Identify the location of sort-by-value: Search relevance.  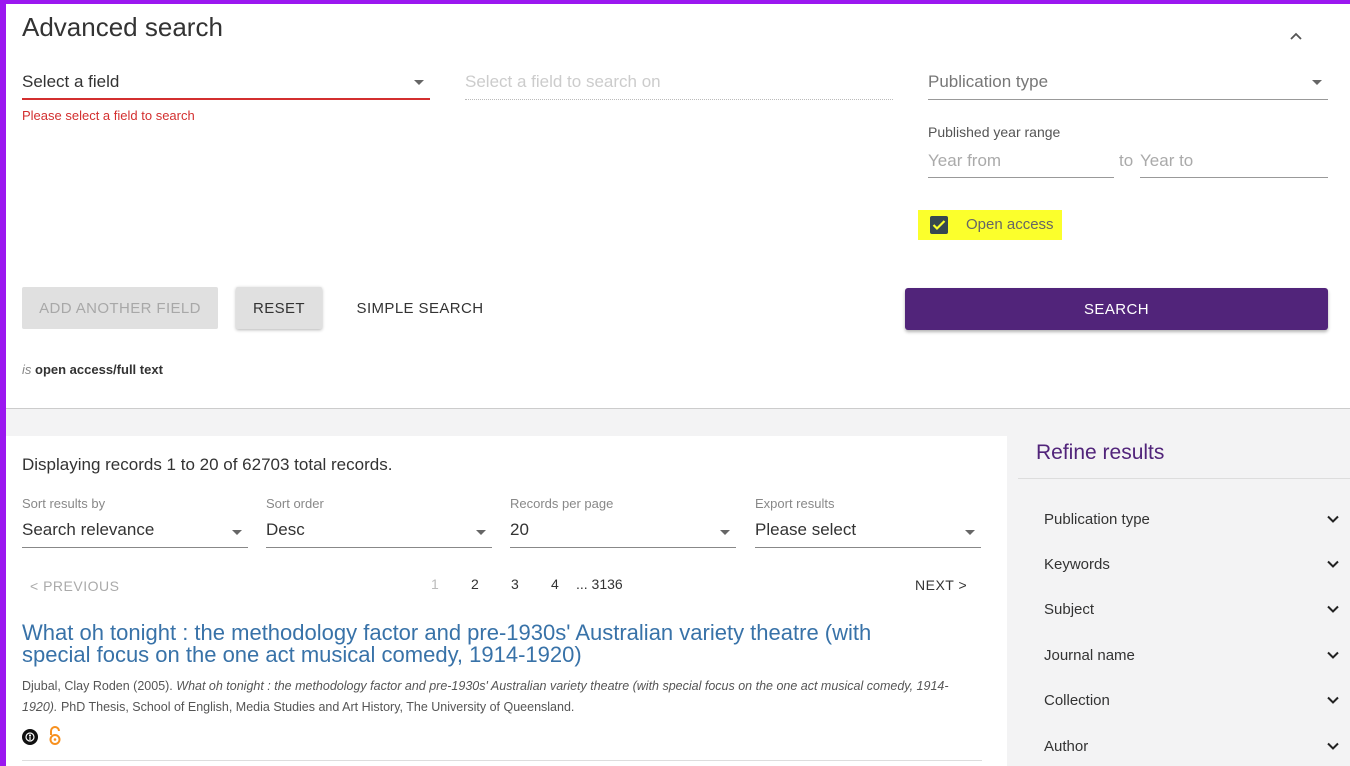
(88, 529).